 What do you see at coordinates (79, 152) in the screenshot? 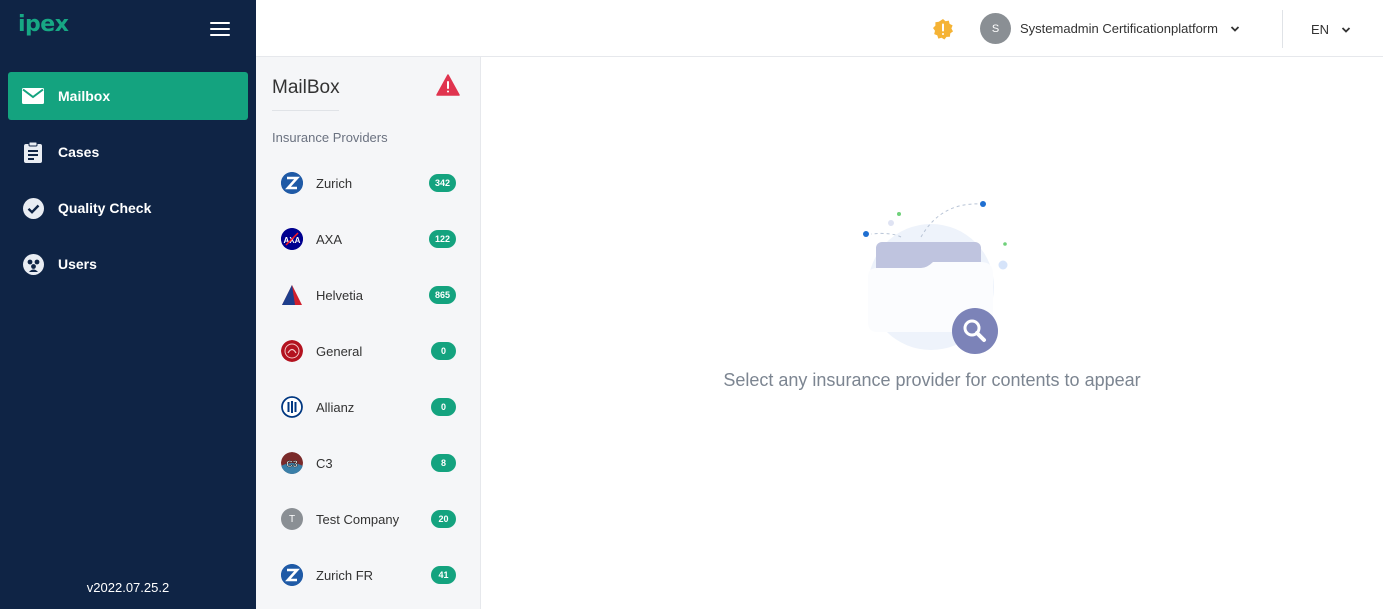
I see `sidebar-item-label: Cases` at bounding box center [79, 152].